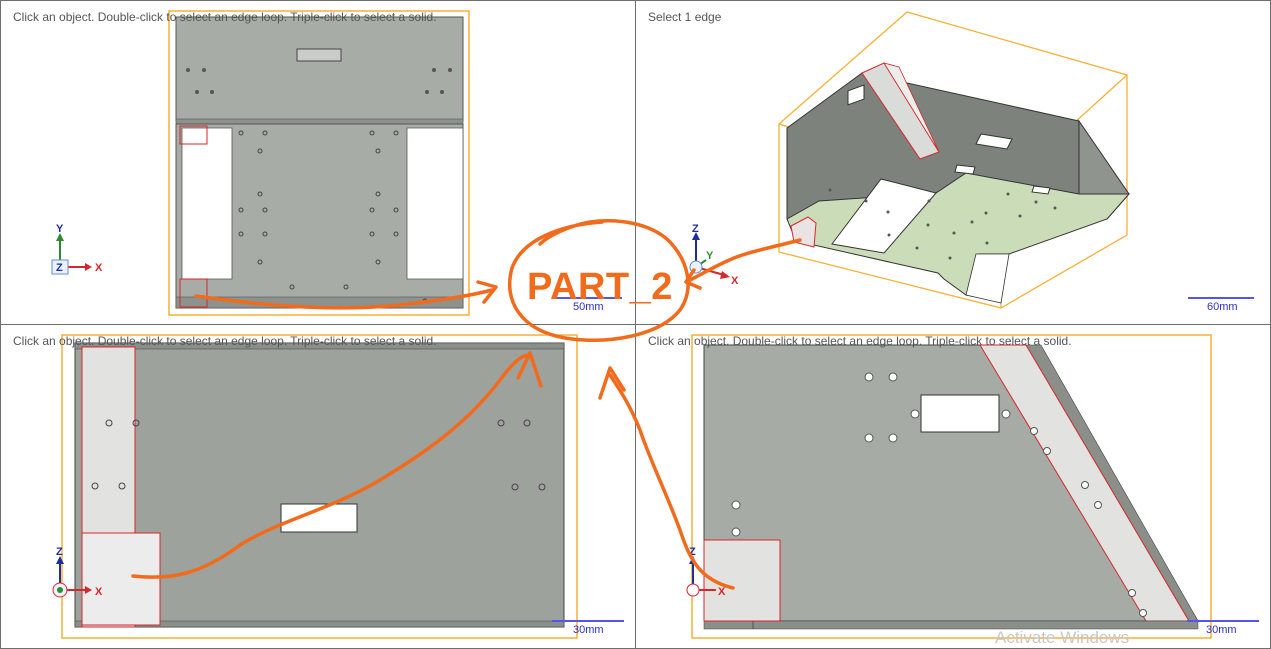 This screenshot has width=1271, height=649. What do you see at coordinates (600, 287) in the screenshot?
I see `part-annotation-label: PART_2` at bounding box center [600, 287].